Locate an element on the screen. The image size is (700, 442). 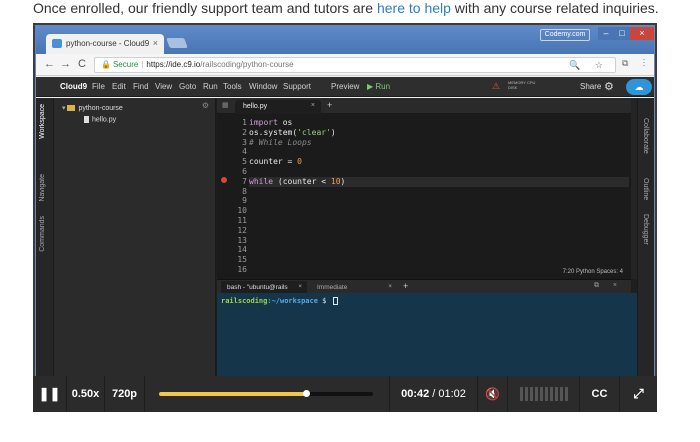
code-line-2: os.system('clear') is located at coordinates (439, 133).